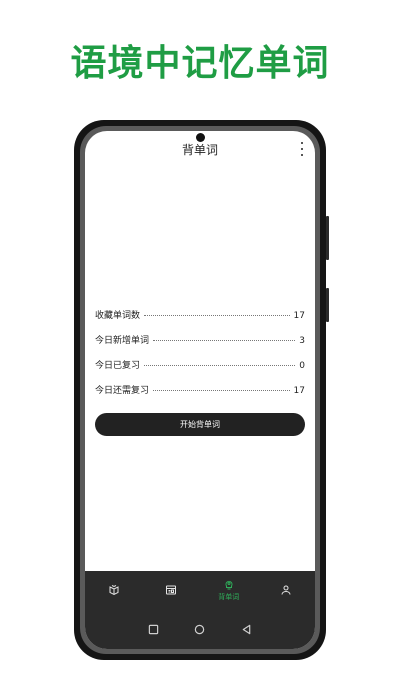 The width and height of the screenshot is (400, 700). Describe the element at coordinates (229, 596) in the screenshot. I see `nav-label: 背单词` at that location.